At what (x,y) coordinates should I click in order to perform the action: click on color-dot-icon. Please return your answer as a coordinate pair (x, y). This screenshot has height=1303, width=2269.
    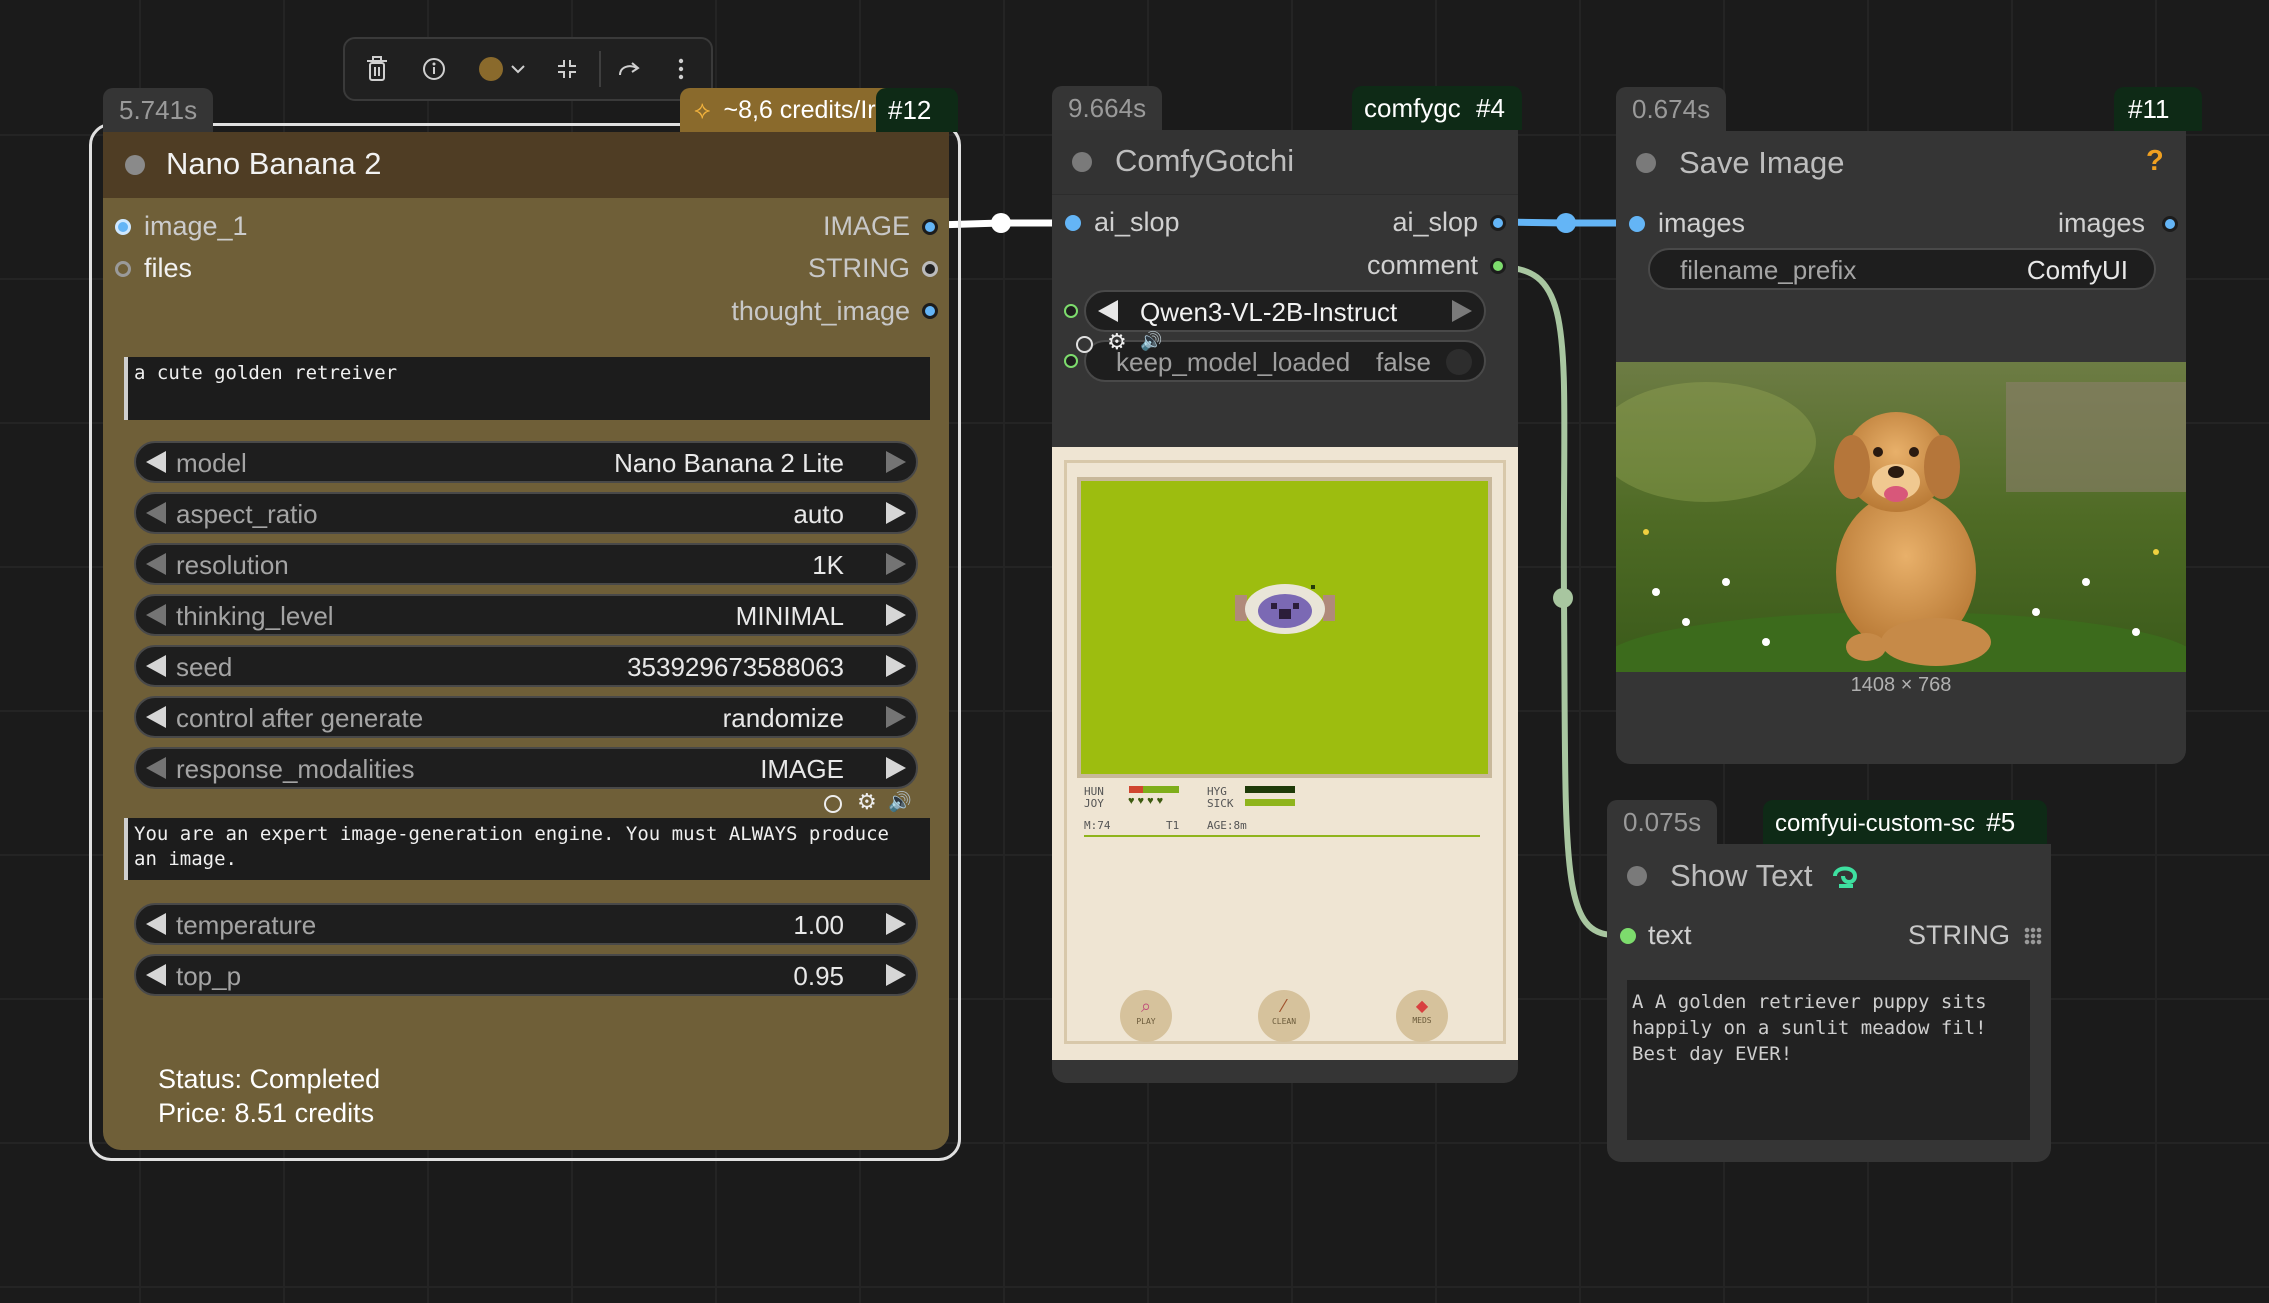
    Looking at the image, I should click on (502, 69).